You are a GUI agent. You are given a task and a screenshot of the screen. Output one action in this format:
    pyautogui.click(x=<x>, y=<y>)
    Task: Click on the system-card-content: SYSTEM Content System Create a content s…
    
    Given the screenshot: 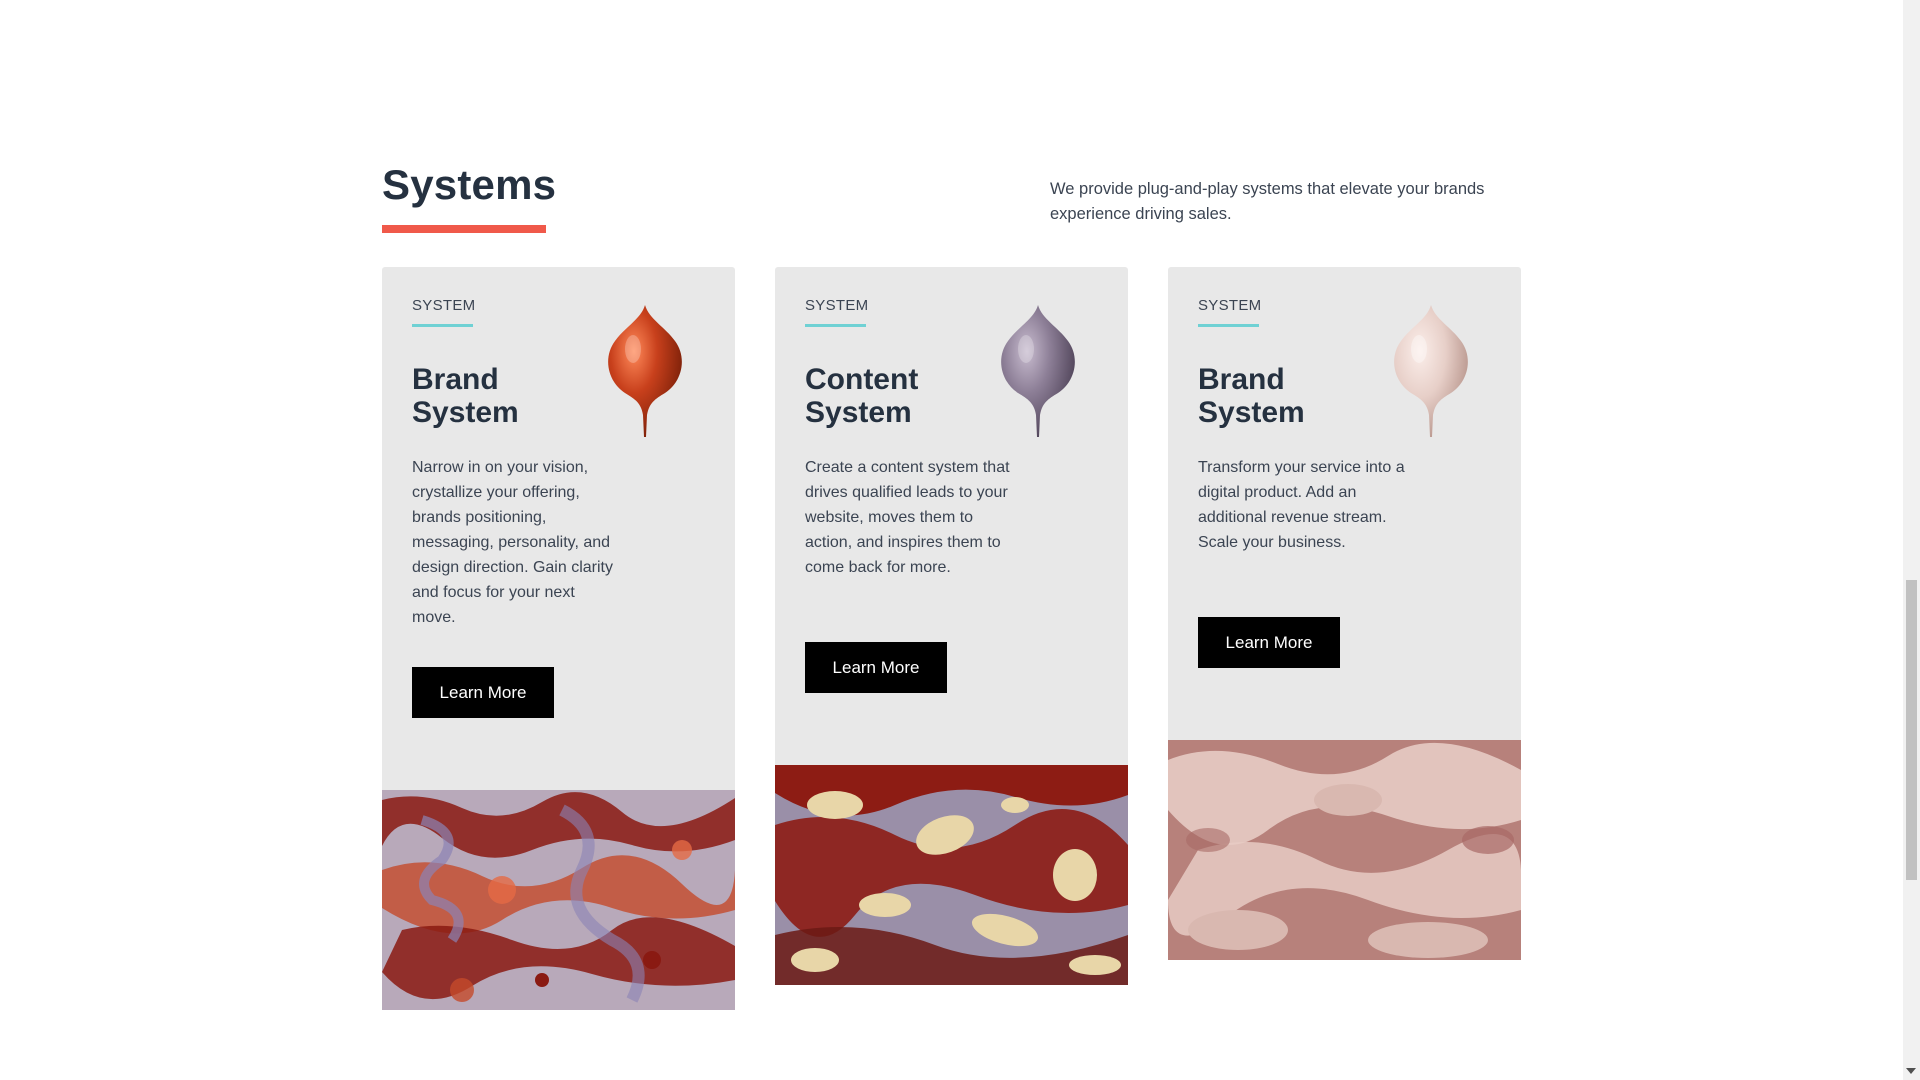 What is the action you would take?
    pyautogui.click(x=951, y=626)
    